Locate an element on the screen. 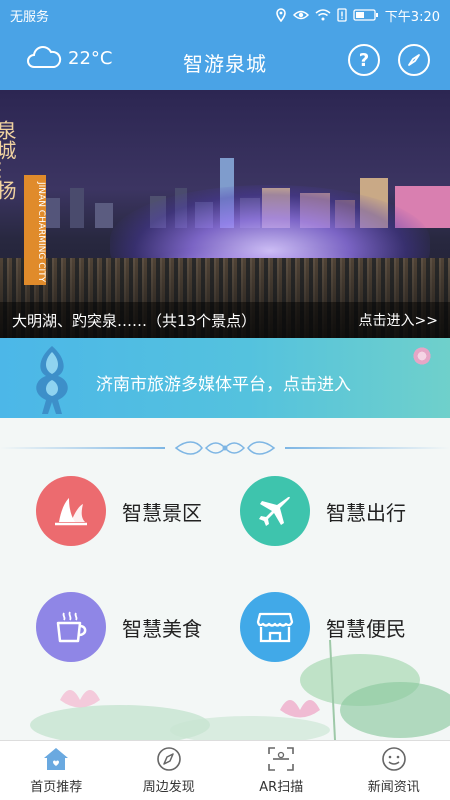 This screenshot has height=800, width=450. help-button: ? is located at coordinates (364, 60).